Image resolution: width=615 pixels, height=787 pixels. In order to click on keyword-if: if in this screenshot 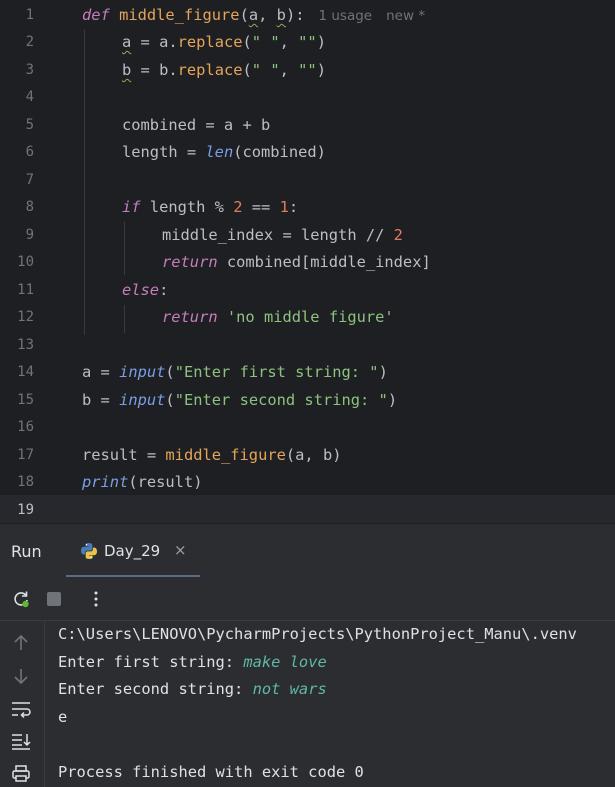, I will do `click(131, 207)`.